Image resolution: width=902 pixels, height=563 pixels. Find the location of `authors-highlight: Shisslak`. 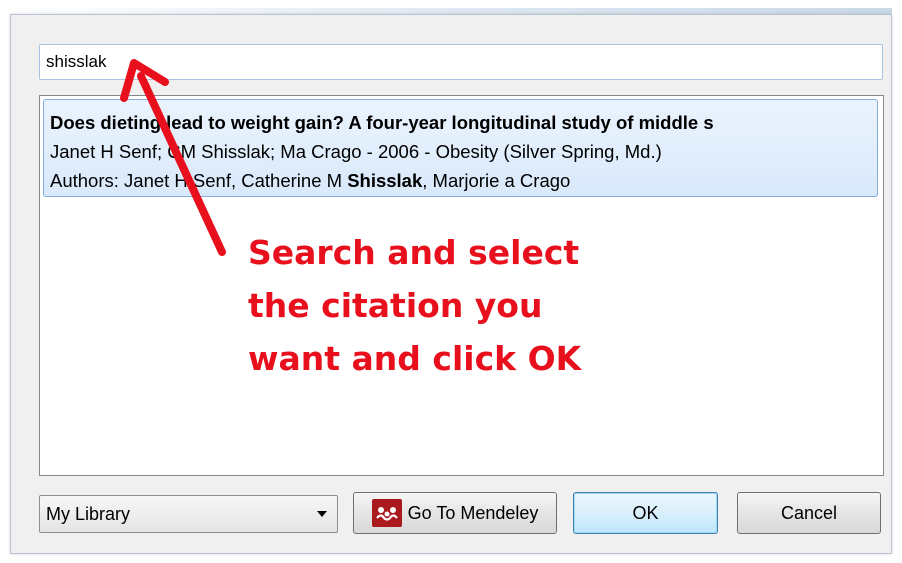

authors-highlight: Shisslak is located at coordinates (385, 180).